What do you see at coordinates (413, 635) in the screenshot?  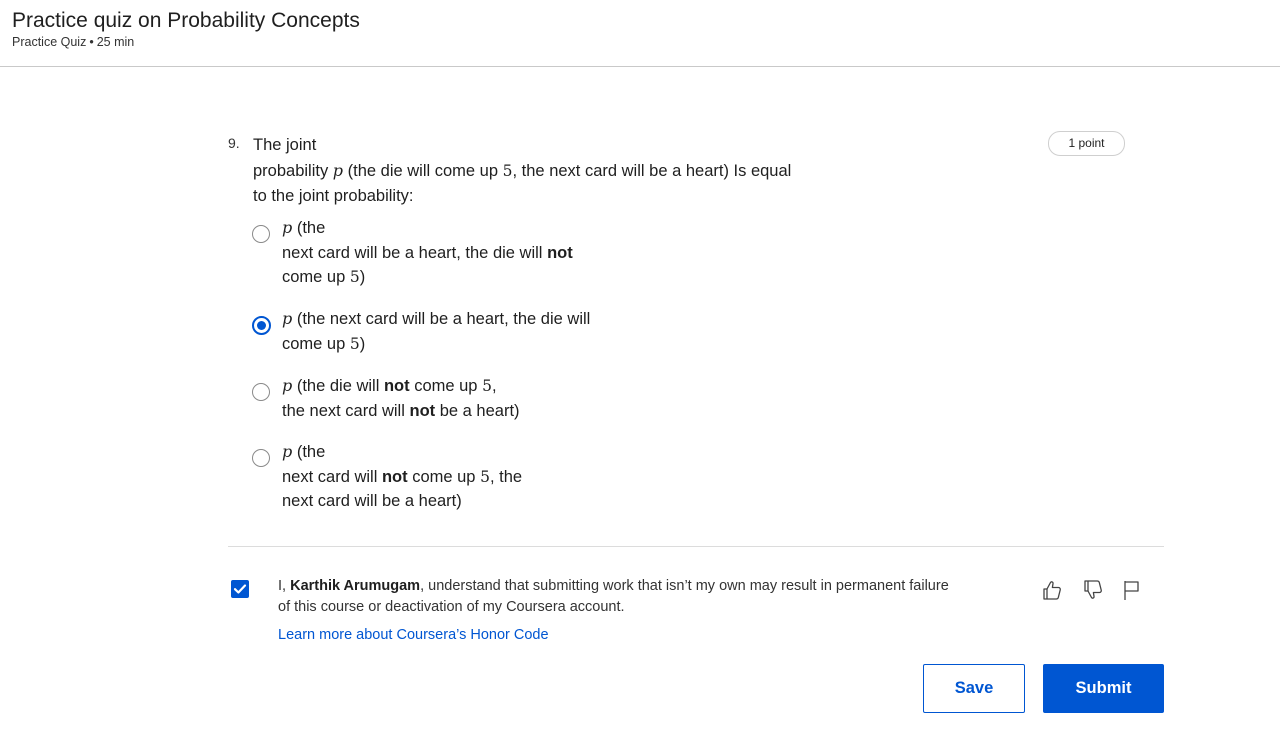 I see `honor-code-link: Learn more about Coursera’s Honor Code` at bounding box center [413, 635].